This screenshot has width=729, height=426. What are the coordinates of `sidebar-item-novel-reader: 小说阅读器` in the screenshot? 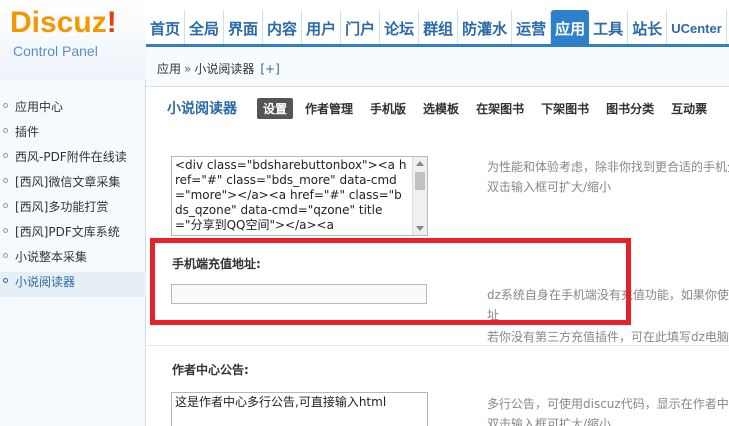 It's located at (73, 284).